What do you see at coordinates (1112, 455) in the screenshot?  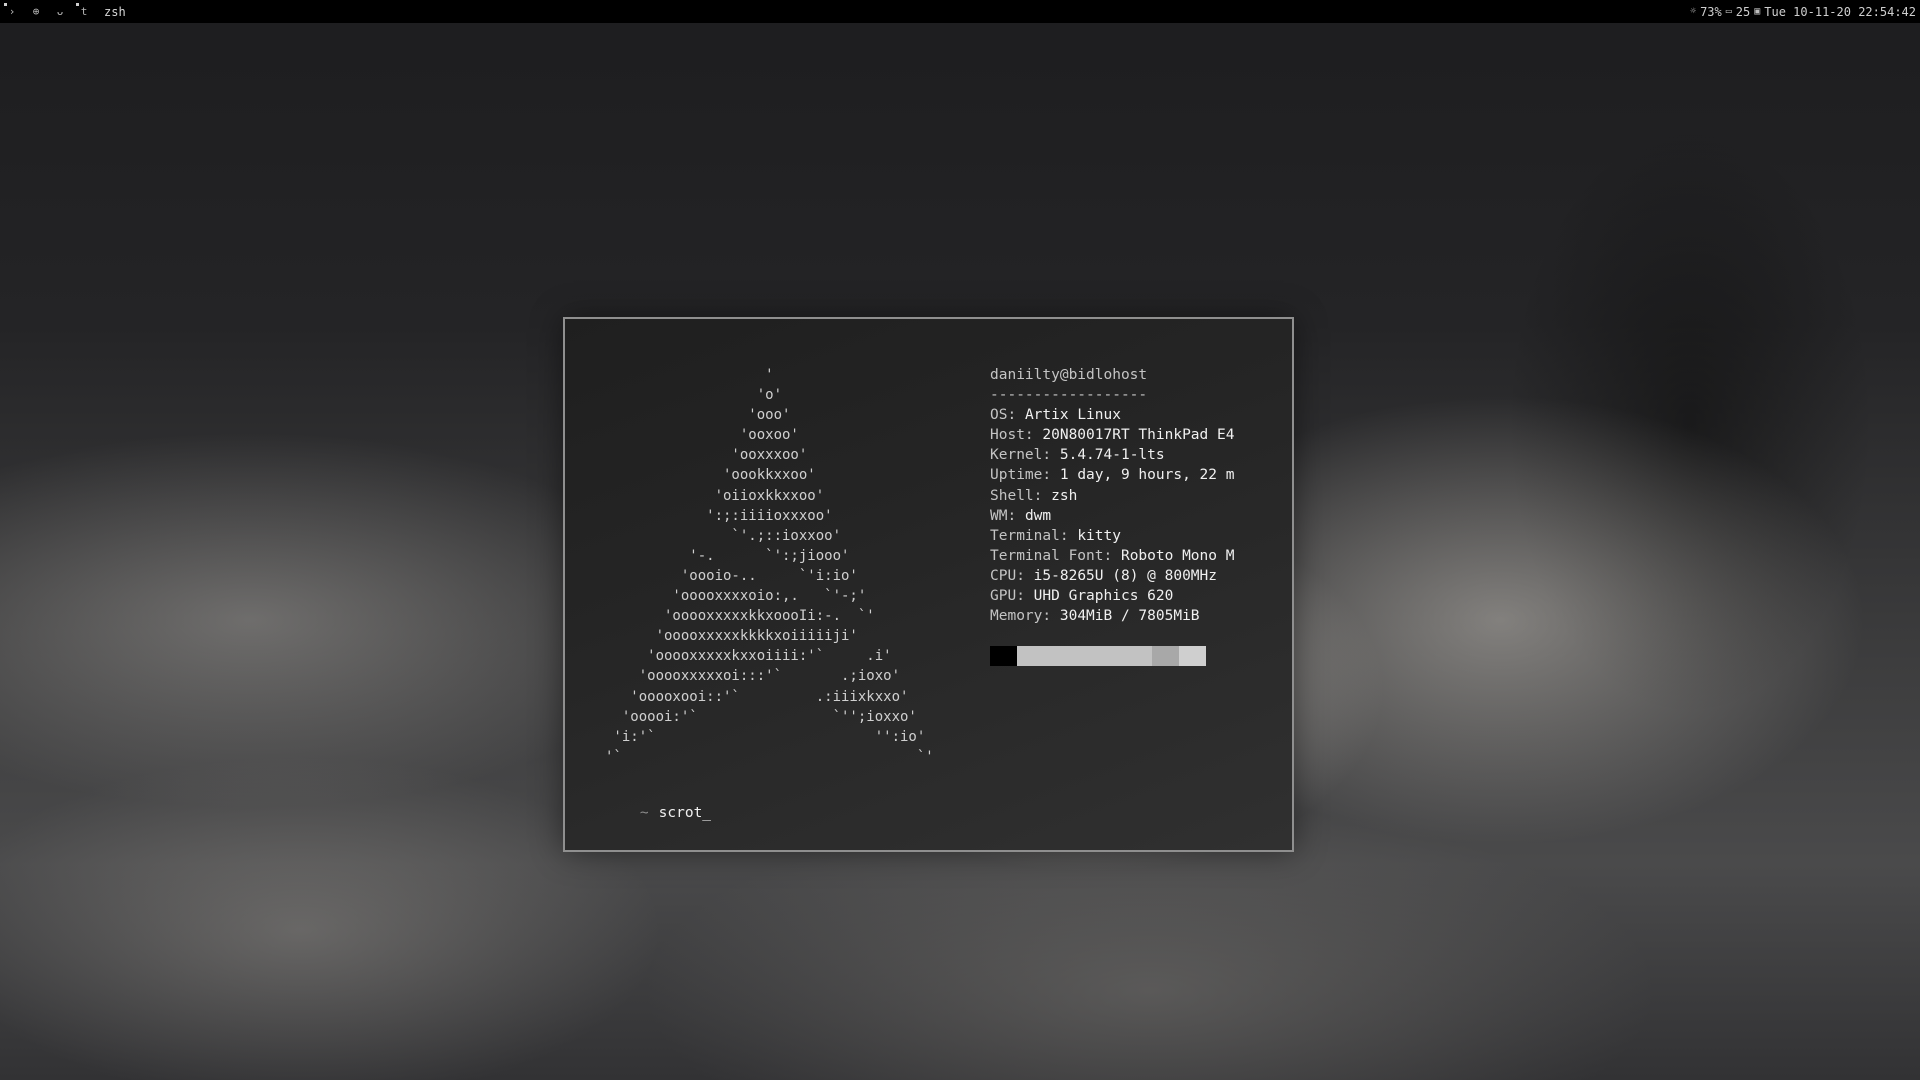 I see `info-value: 5.4.74-1-lts` at bounding box center [1112, 455].